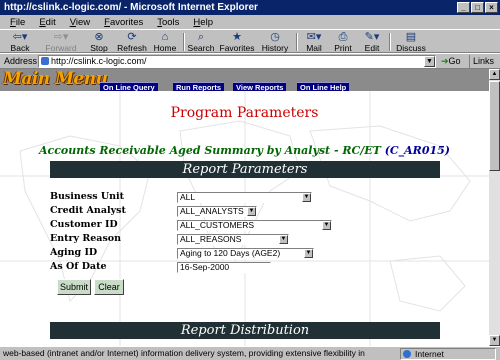  I want to click on favorites-label: Favorites, so click(237, 48).